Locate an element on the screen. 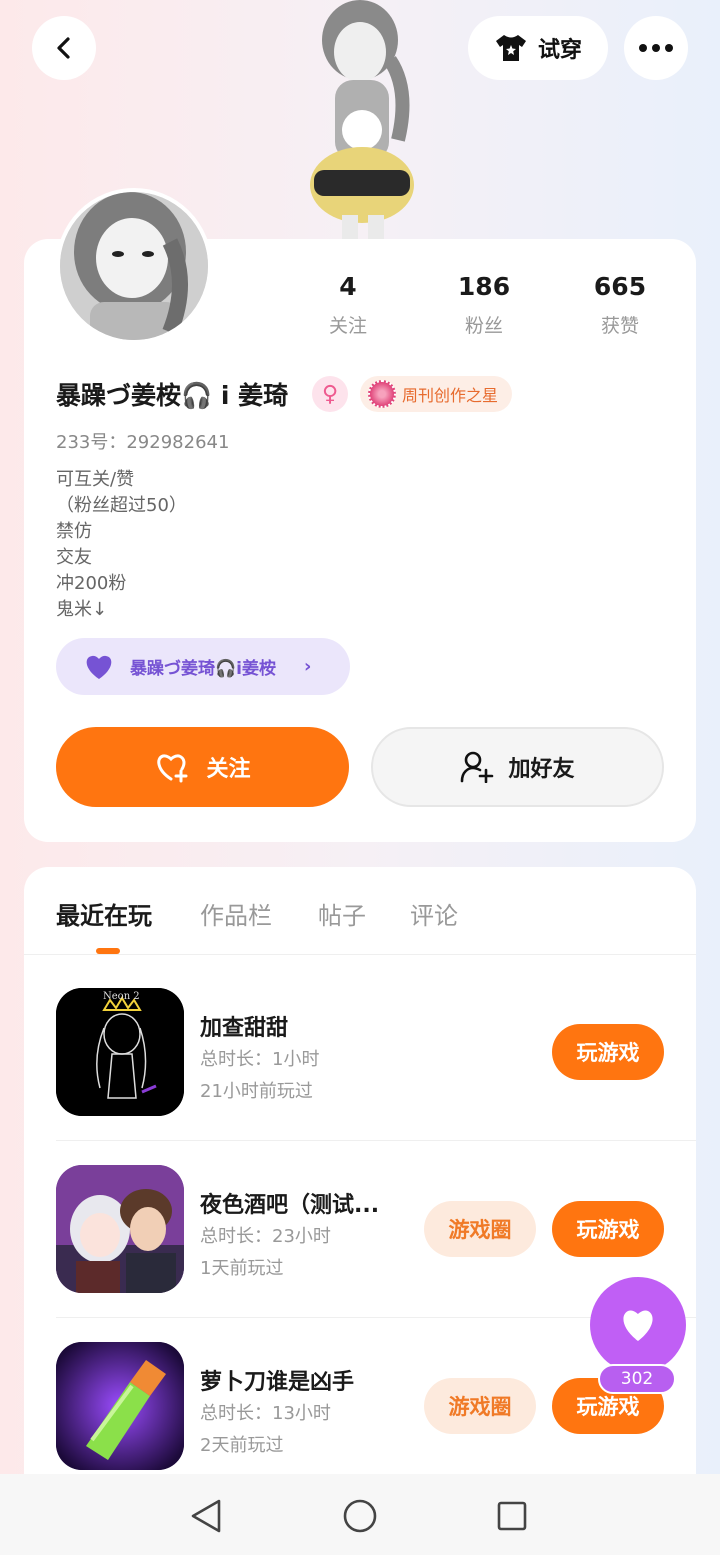 This screenshot has width=720, height=1555. tab-comments: 评论 is located at coordinates (434, 913).